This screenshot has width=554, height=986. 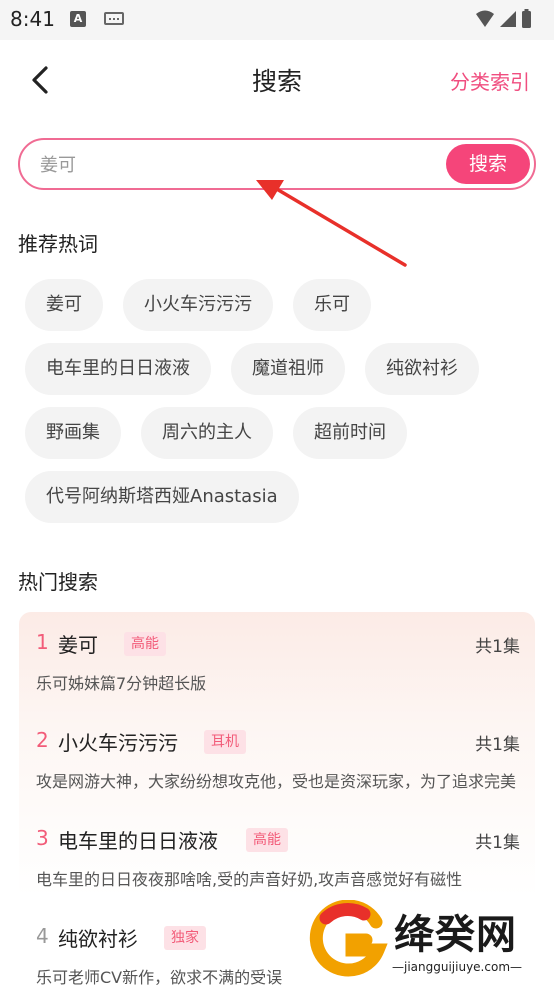 What do you see at coordinates (78, 645) in the screenshot?
I see `item-title: 姜可` at bounding box center [78, 645].